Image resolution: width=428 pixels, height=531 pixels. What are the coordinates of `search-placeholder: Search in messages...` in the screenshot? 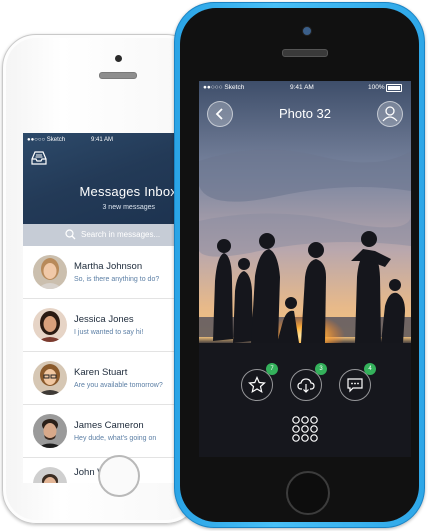 It's located at (121, 234).